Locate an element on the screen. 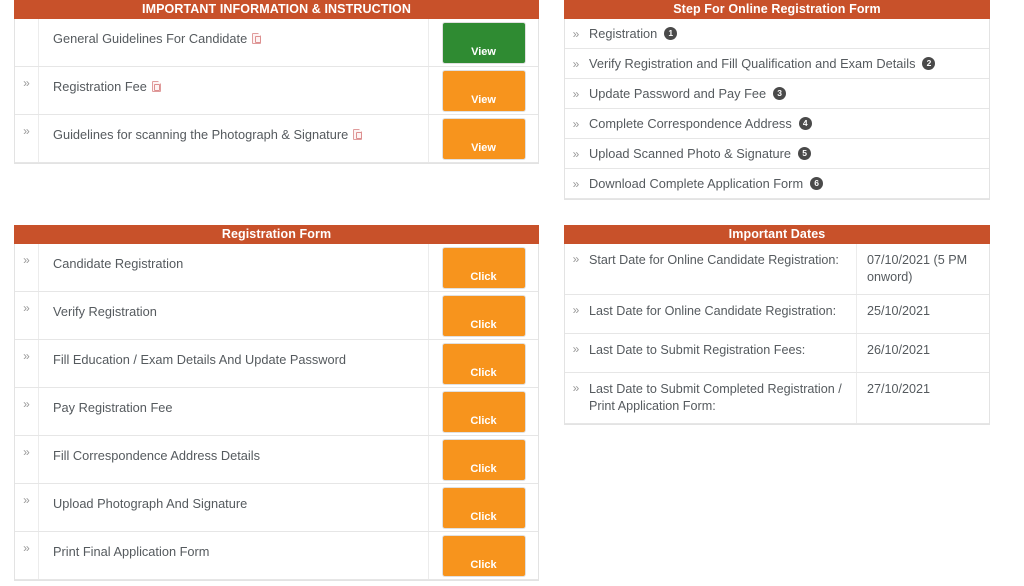  instruction-label-text: General Guidelines For Candidate is located at coordinates (150, 38).